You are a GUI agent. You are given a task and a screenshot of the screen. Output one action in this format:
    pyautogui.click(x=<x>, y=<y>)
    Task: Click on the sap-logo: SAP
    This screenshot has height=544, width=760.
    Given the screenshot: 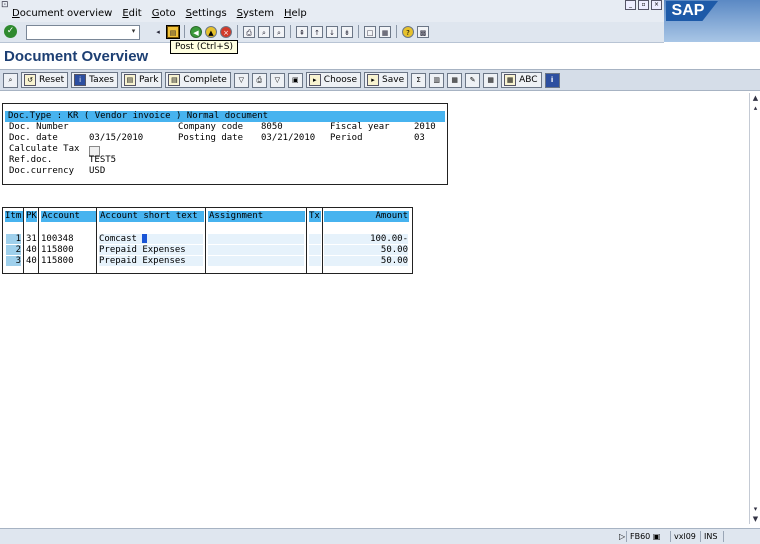 What is the action you would take?
    pyautogui.click(x=692, y=11)
    